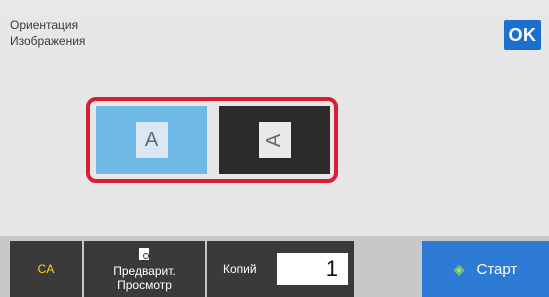 The width and height of the screenshot is (549, 297). I want to click on preview-label-line-1: Предварит., so click(144, 271).